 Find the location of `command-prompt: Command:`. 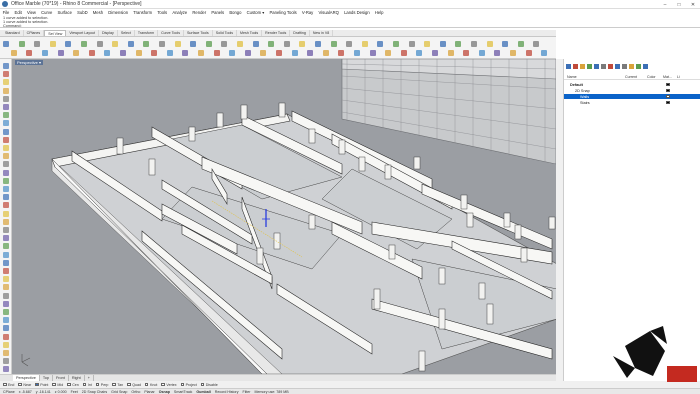

command-prompt: Command: is located at coordinates (351, 26).